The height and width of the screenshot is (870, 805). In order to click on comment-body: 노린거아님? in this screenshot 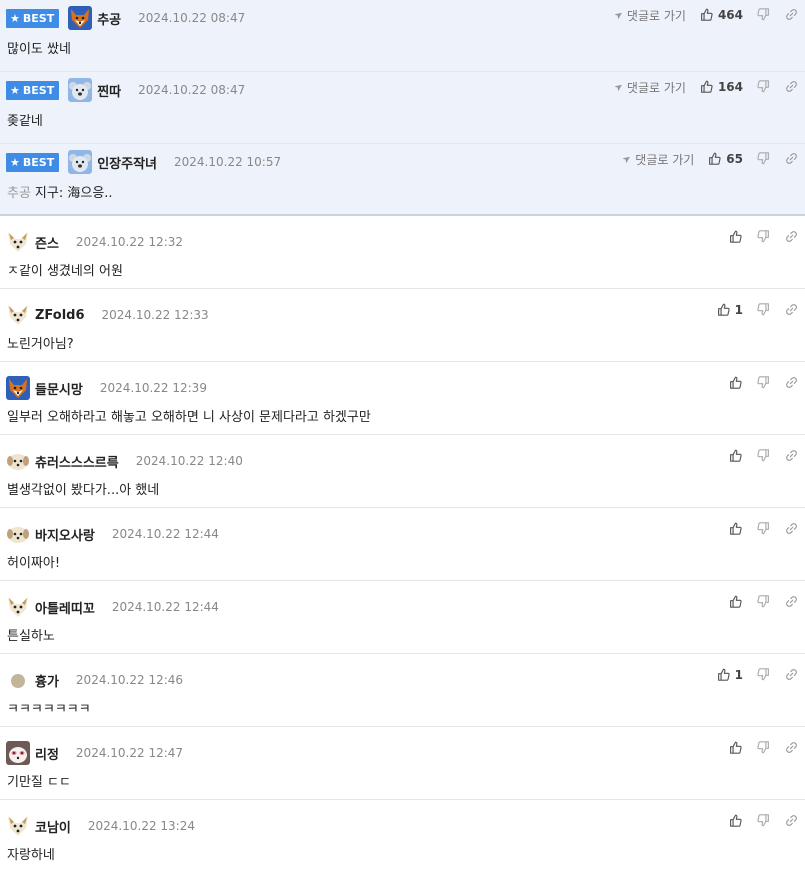, I will do `click(40, 342)`.